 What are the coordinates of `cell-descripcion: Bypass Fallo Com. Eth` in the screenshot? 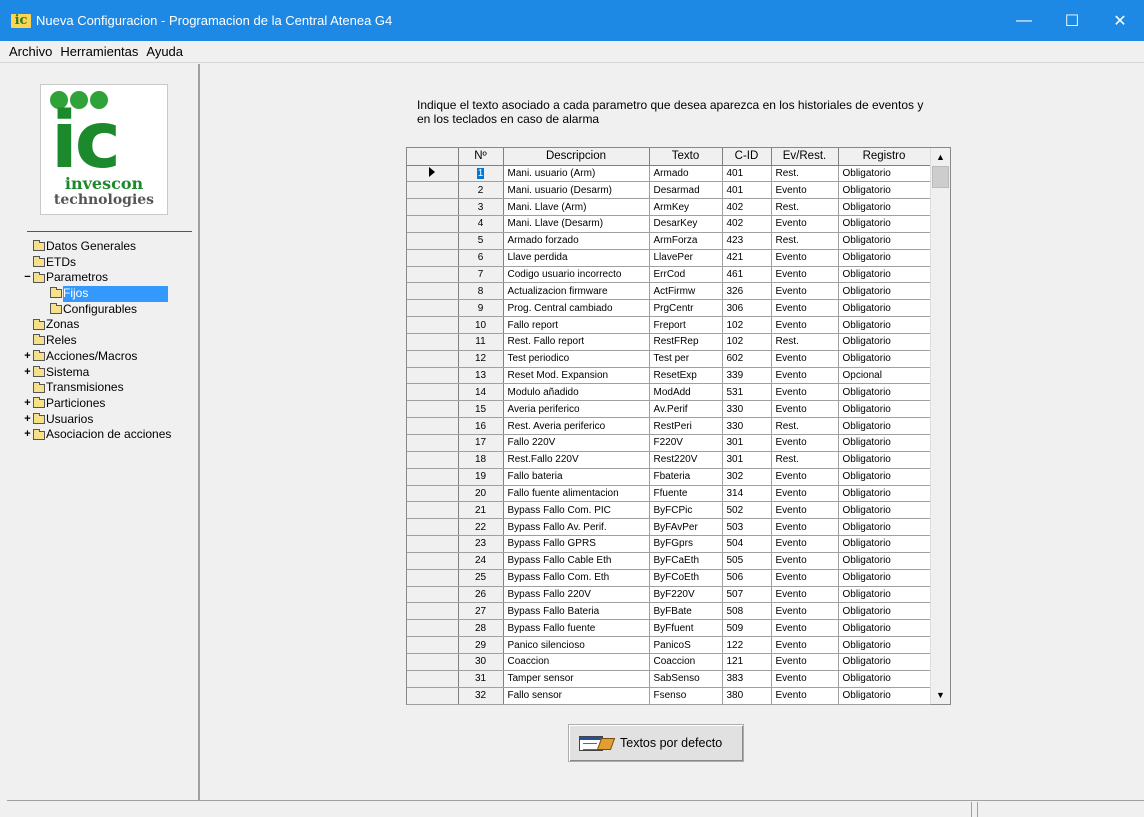 It's located at (576, 578).